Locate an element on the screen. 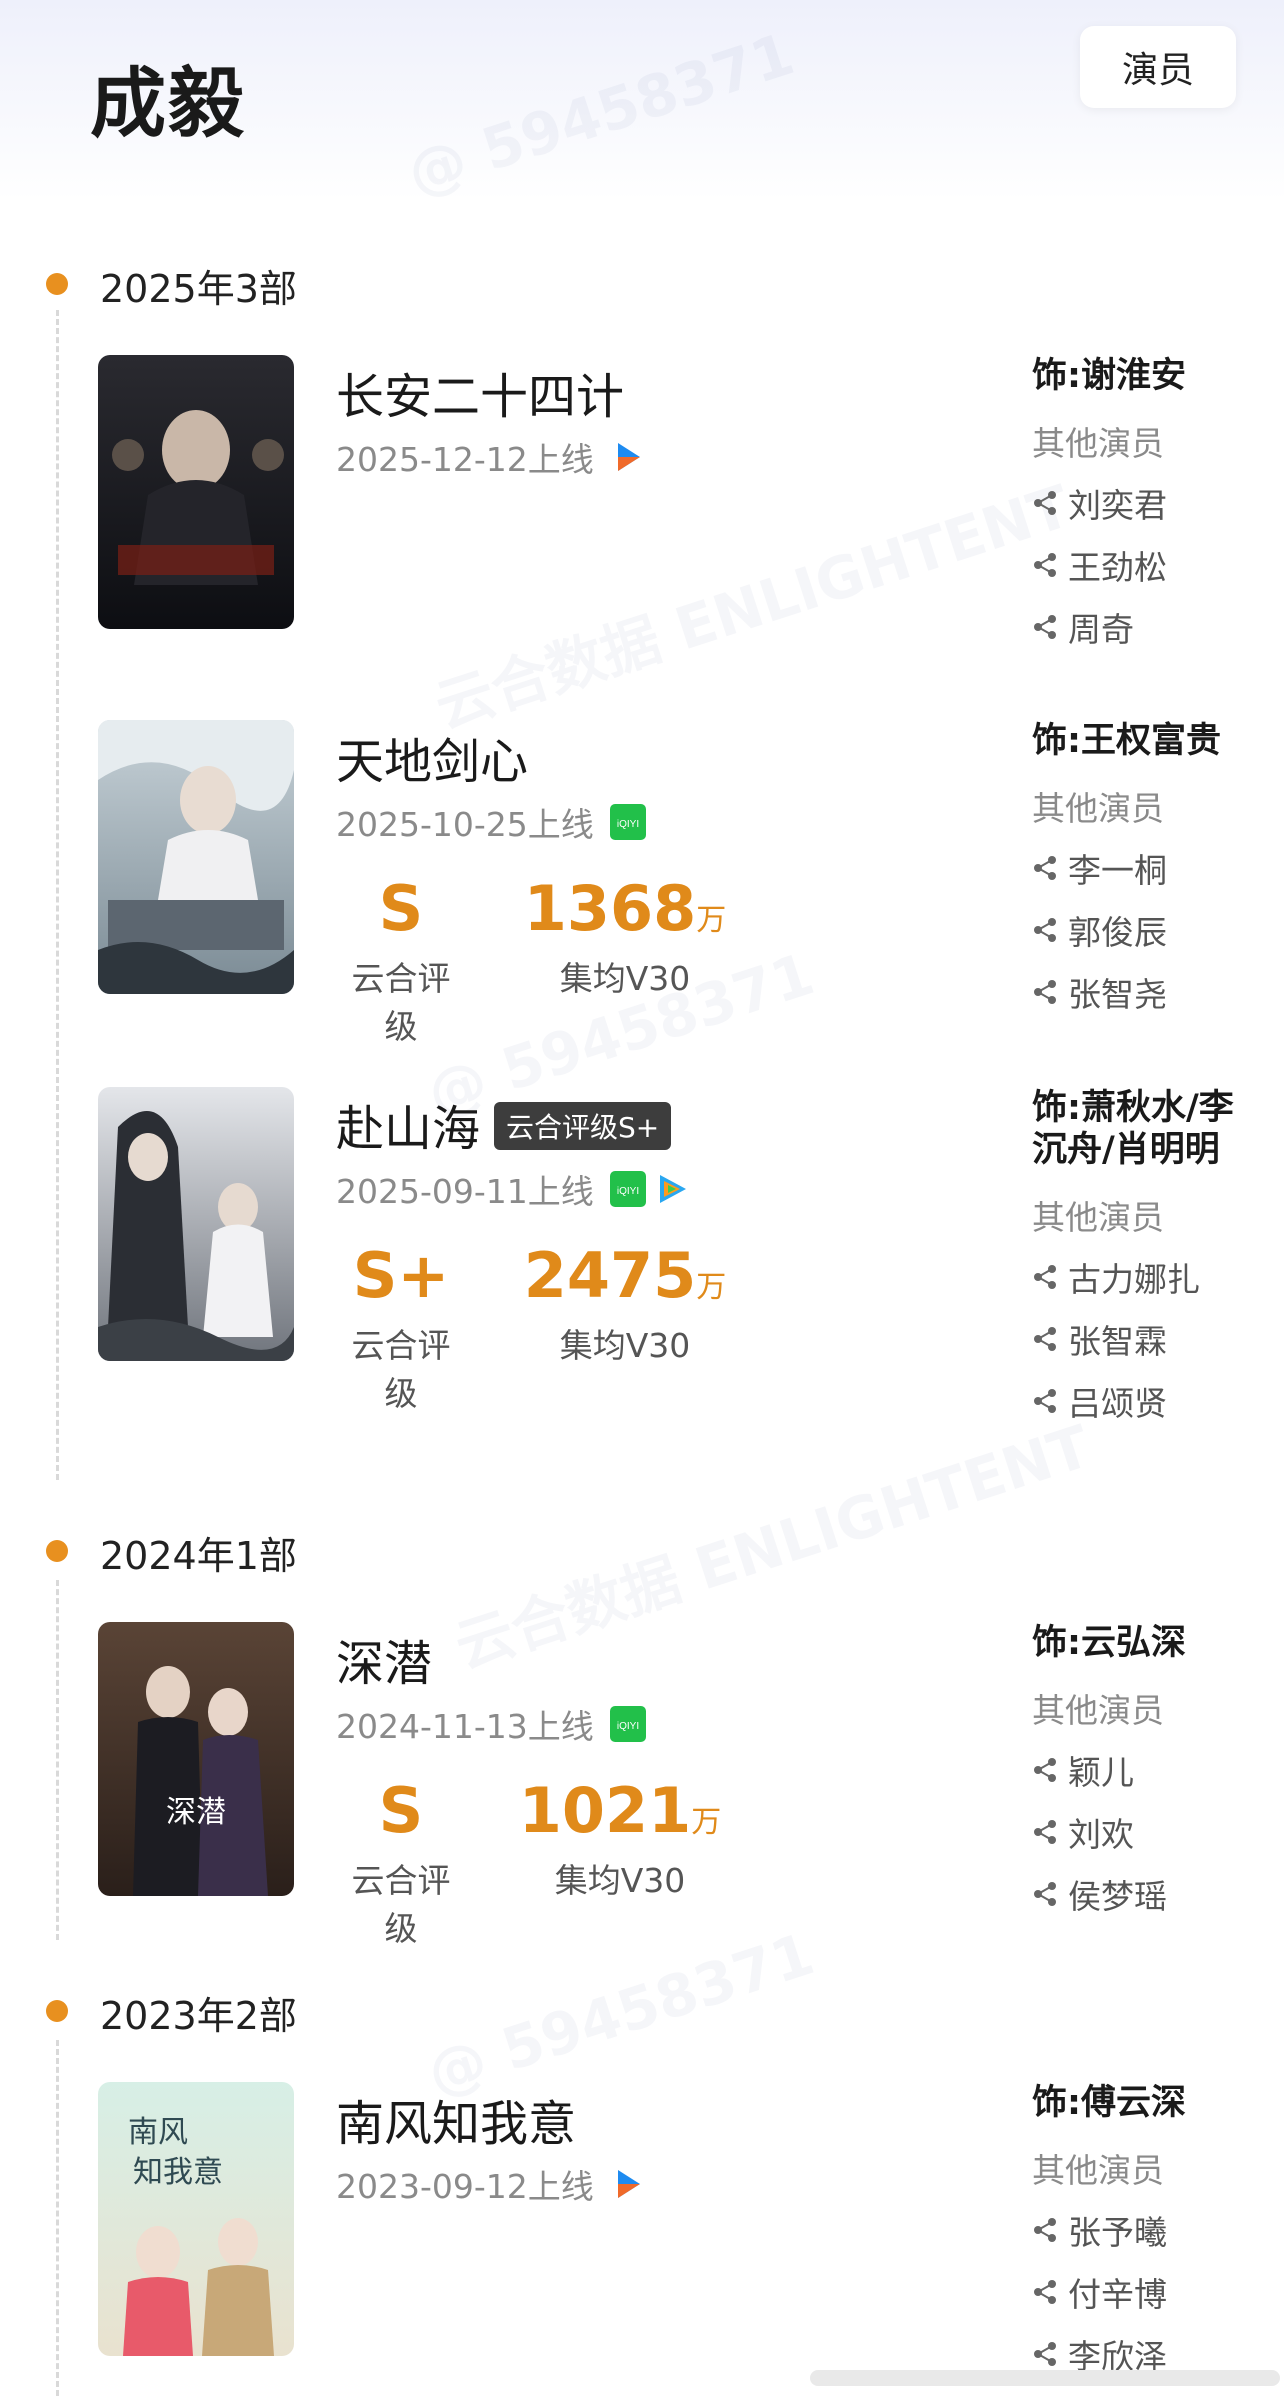 This screenshot has width=1284, height=2396. release-date: 2023-09-12上线 is located at coordinates (465, 2186).